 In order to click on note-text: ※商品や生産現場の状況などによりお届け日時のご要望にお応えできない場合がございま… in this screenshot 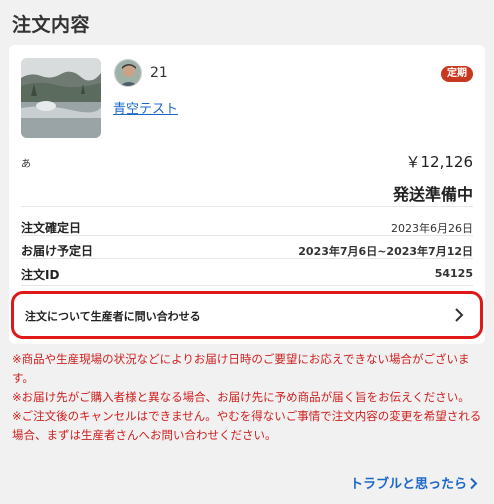, I will do `click(241, 368)`.